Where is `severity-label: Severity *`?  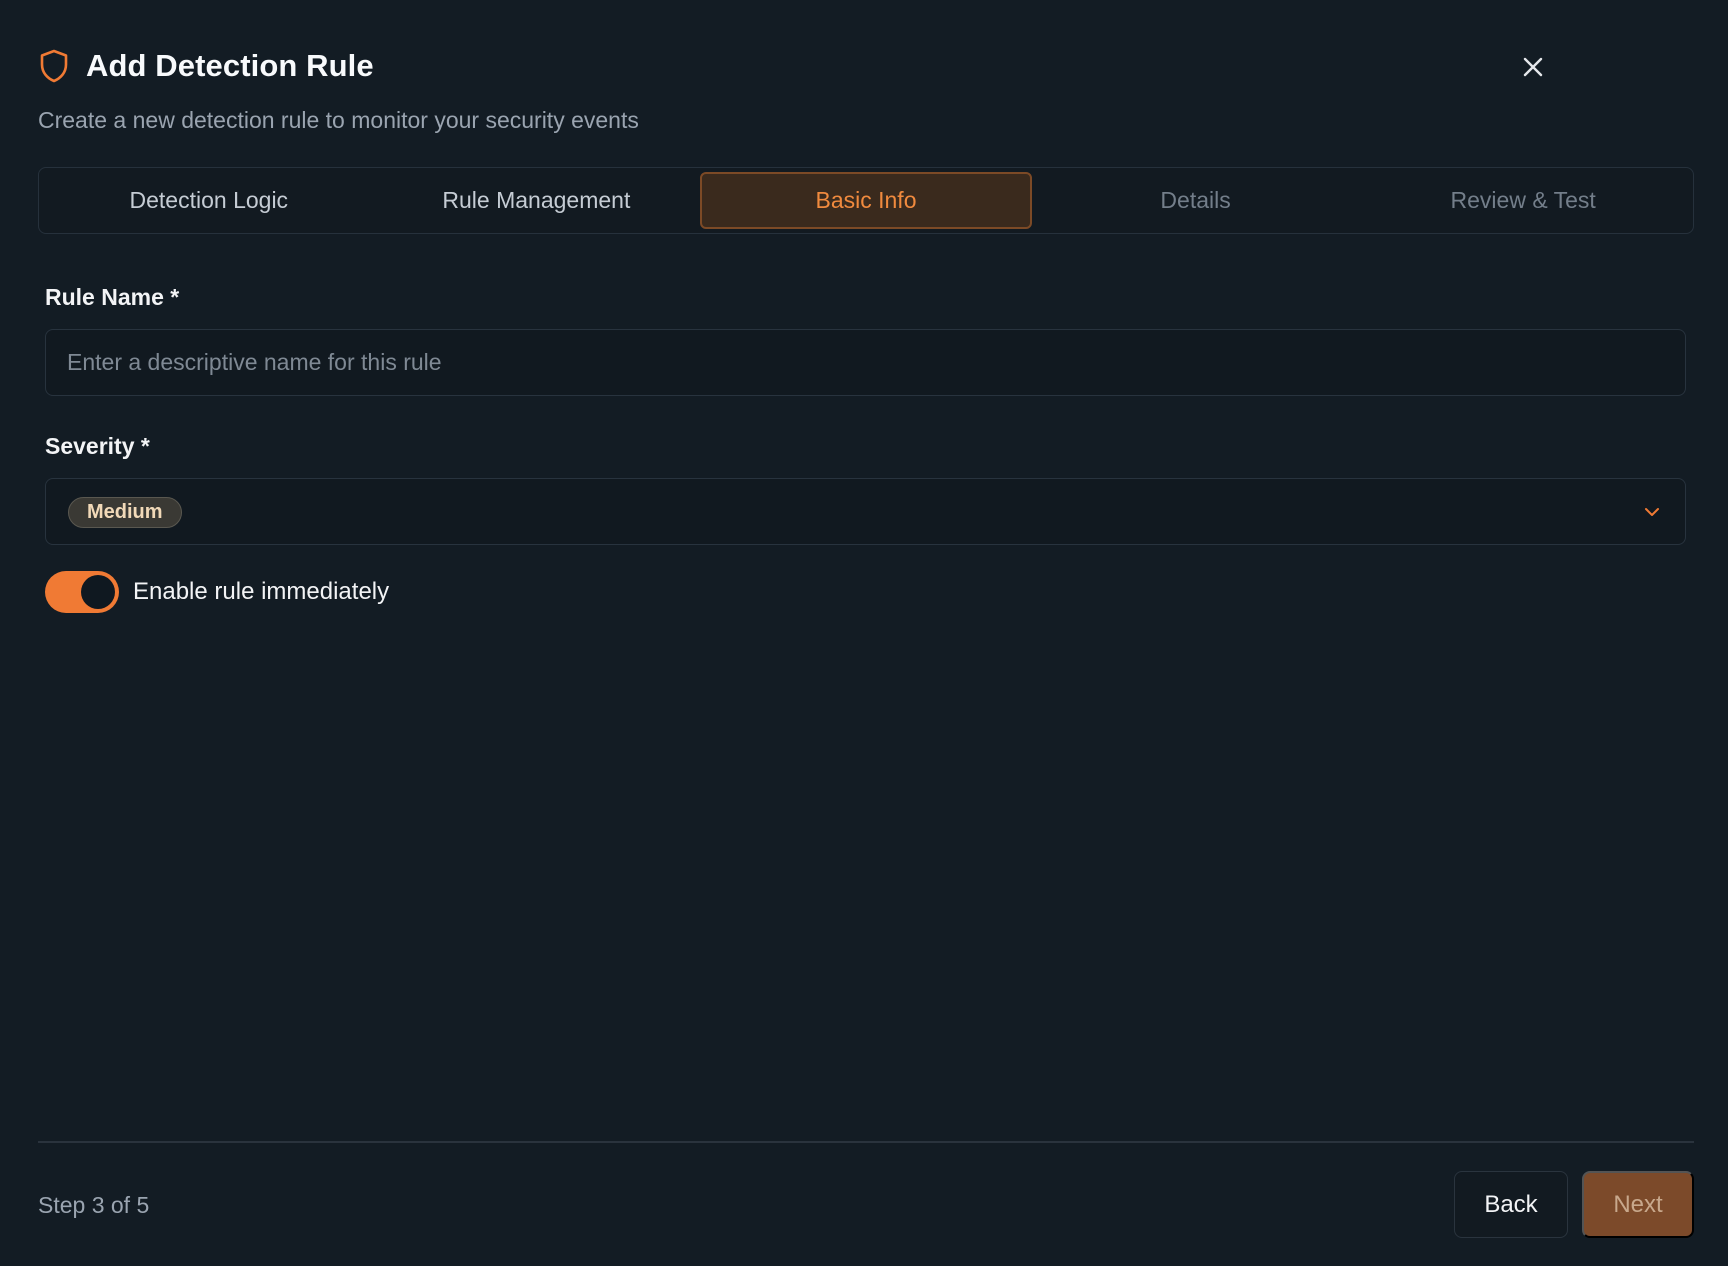
severity-label: Severity * is located at coordinates (97, 446).